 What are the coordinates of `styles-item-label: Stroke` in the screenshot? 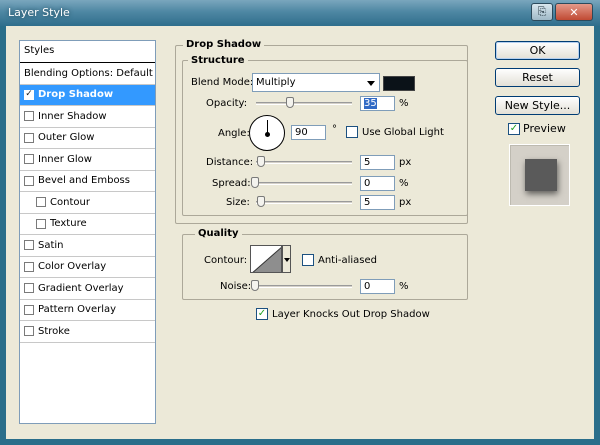 It's located at (54, 331).